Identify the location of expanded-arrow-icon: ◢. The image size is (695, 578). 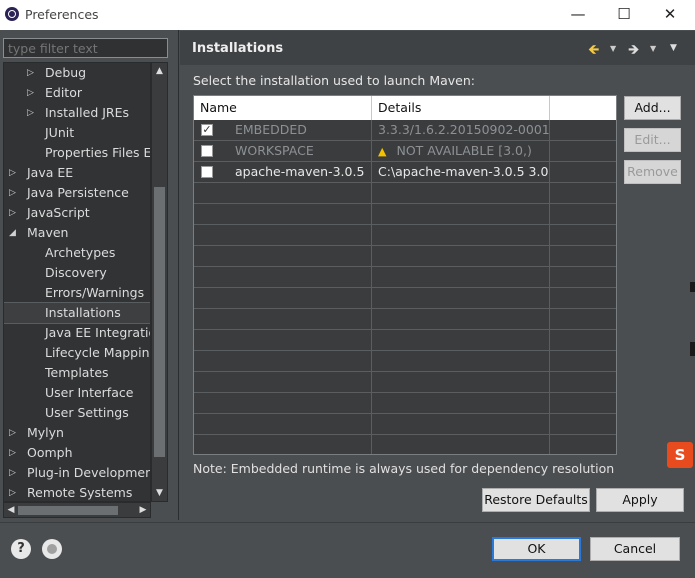
(12, 233).